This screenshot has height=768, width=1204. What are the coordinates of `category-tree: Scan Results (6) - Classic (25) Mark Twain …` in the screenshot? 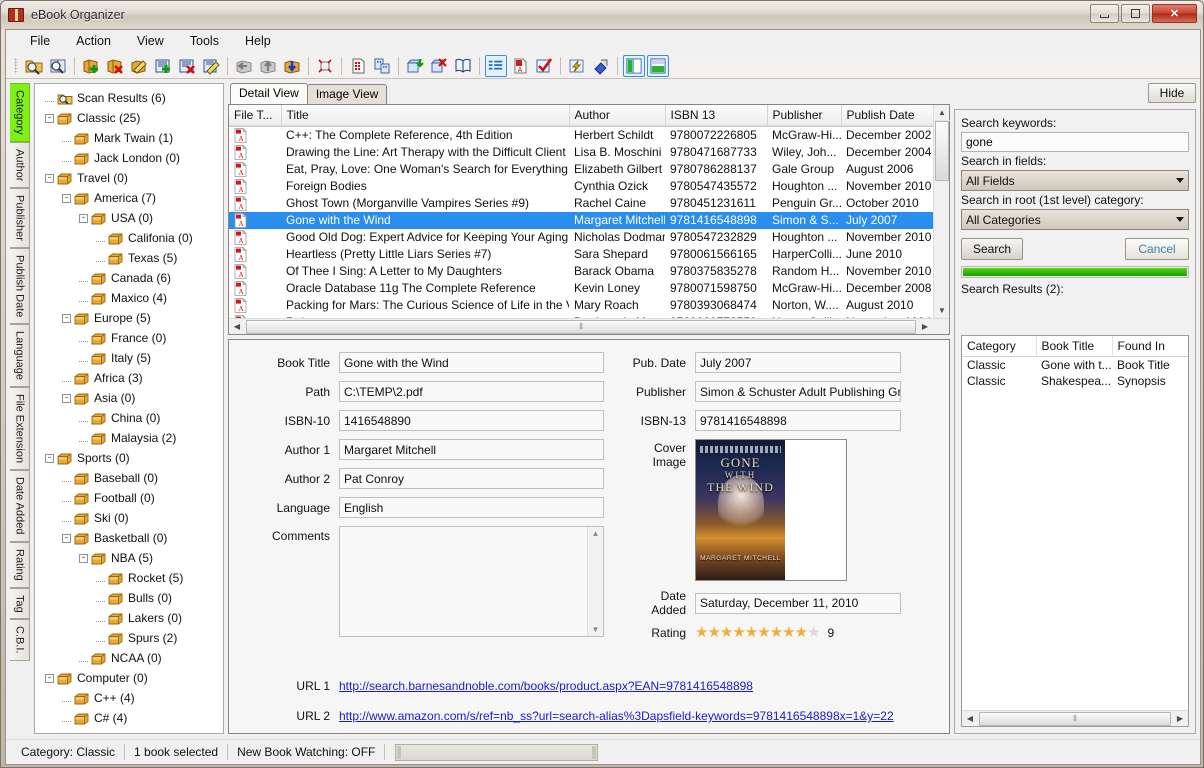 It's located at (129, 408).